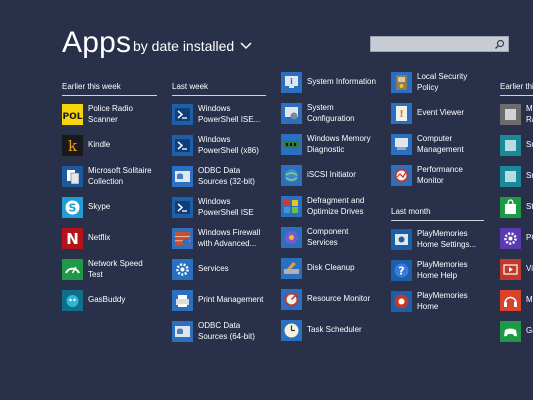  Describe the element at coordinates (226, 269) in the screenshot. I see `app-tile: Services` at that location.